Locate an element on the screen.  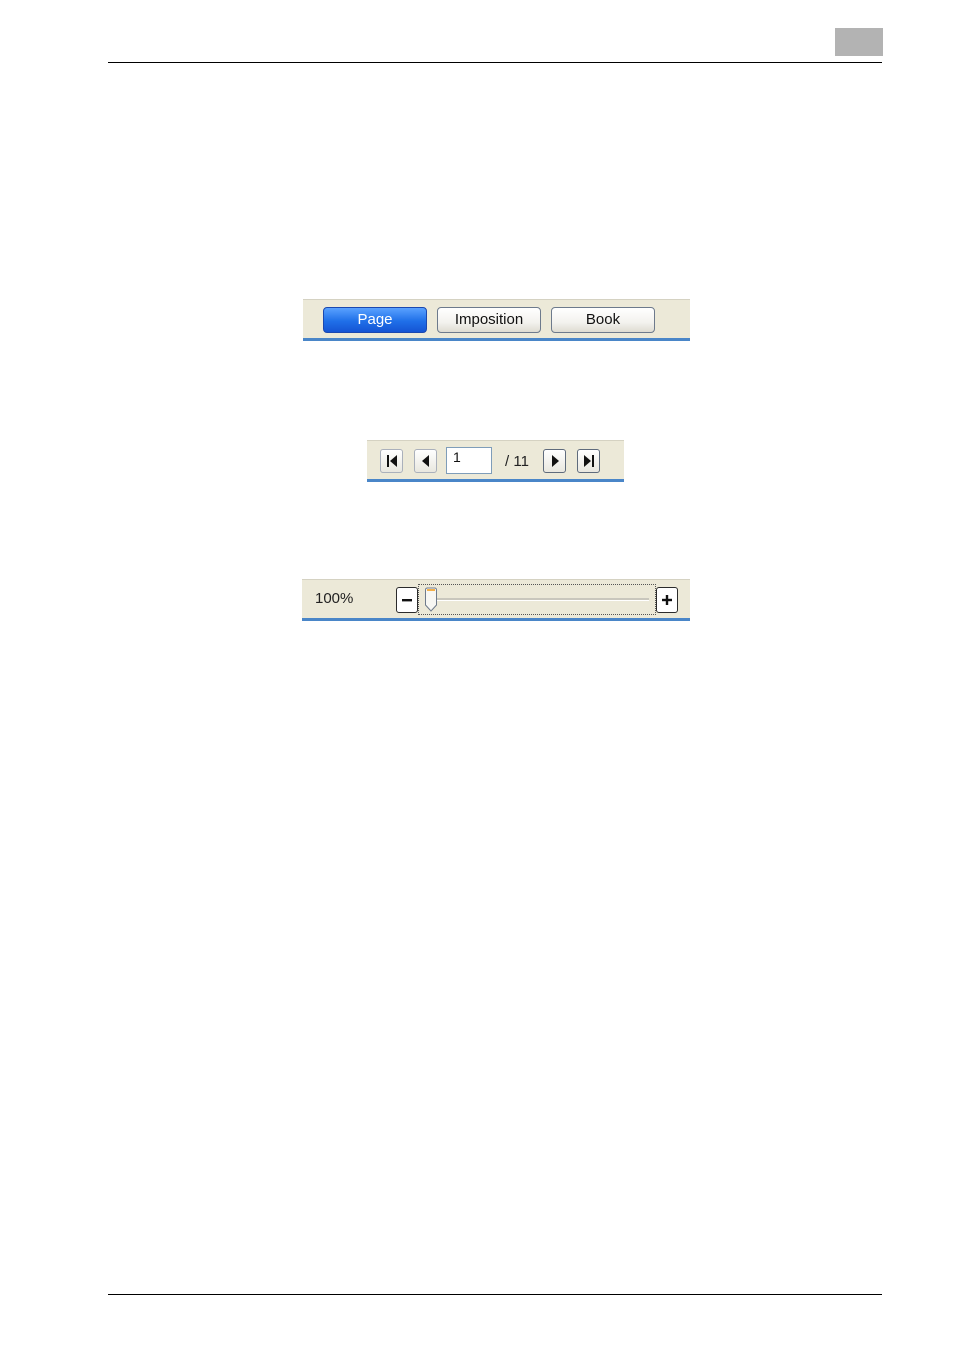
zoom-slider-track is located at coordinates (539, 599).